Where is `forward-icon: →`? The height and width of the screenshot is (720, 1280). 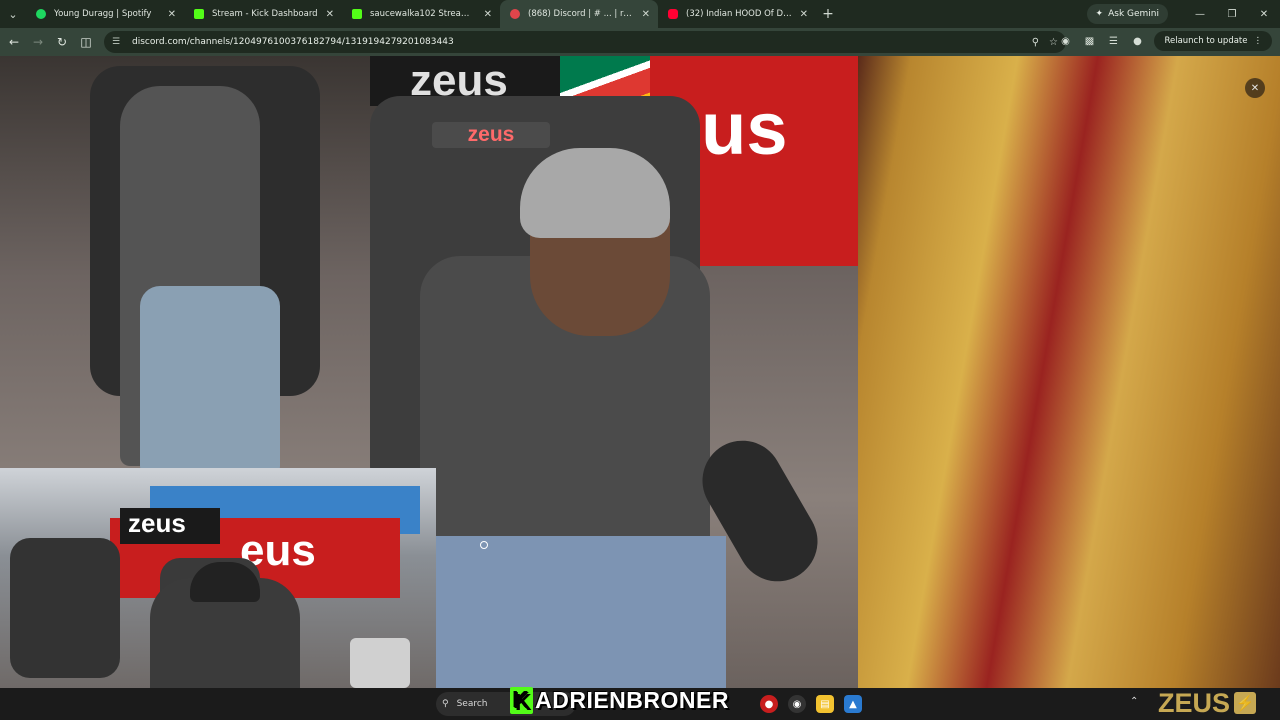 forward-icon: → is located at coordinates (38, 42).